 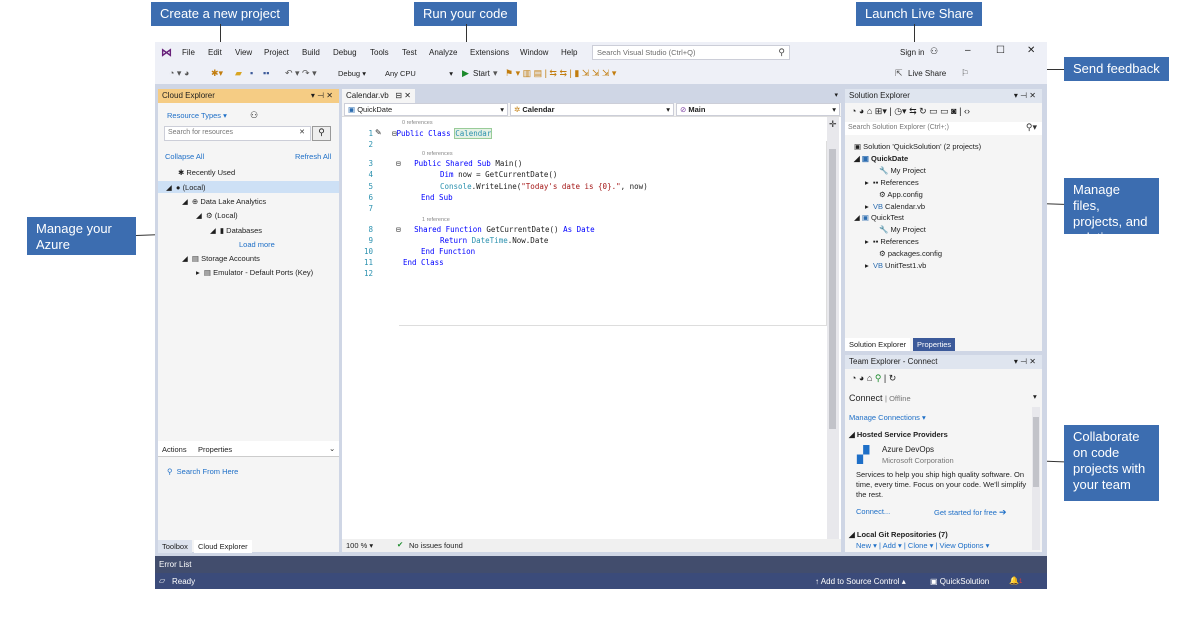 I want to click on vertical-scrollbar: ✛, so click(x=833, y=328).